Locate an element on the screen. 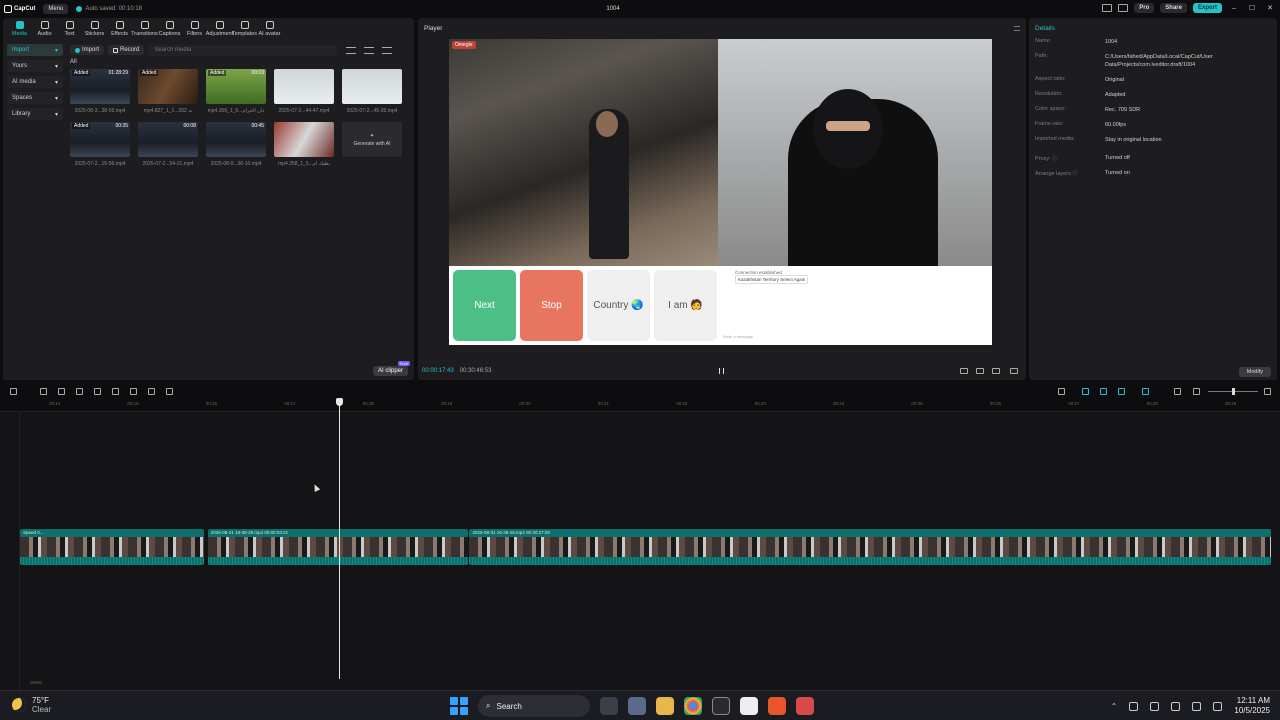 Image resolution: width=1280 pixels, height=720 pixels. chevron-up-icon: ⌃ is located at coordinates (1114, 706).